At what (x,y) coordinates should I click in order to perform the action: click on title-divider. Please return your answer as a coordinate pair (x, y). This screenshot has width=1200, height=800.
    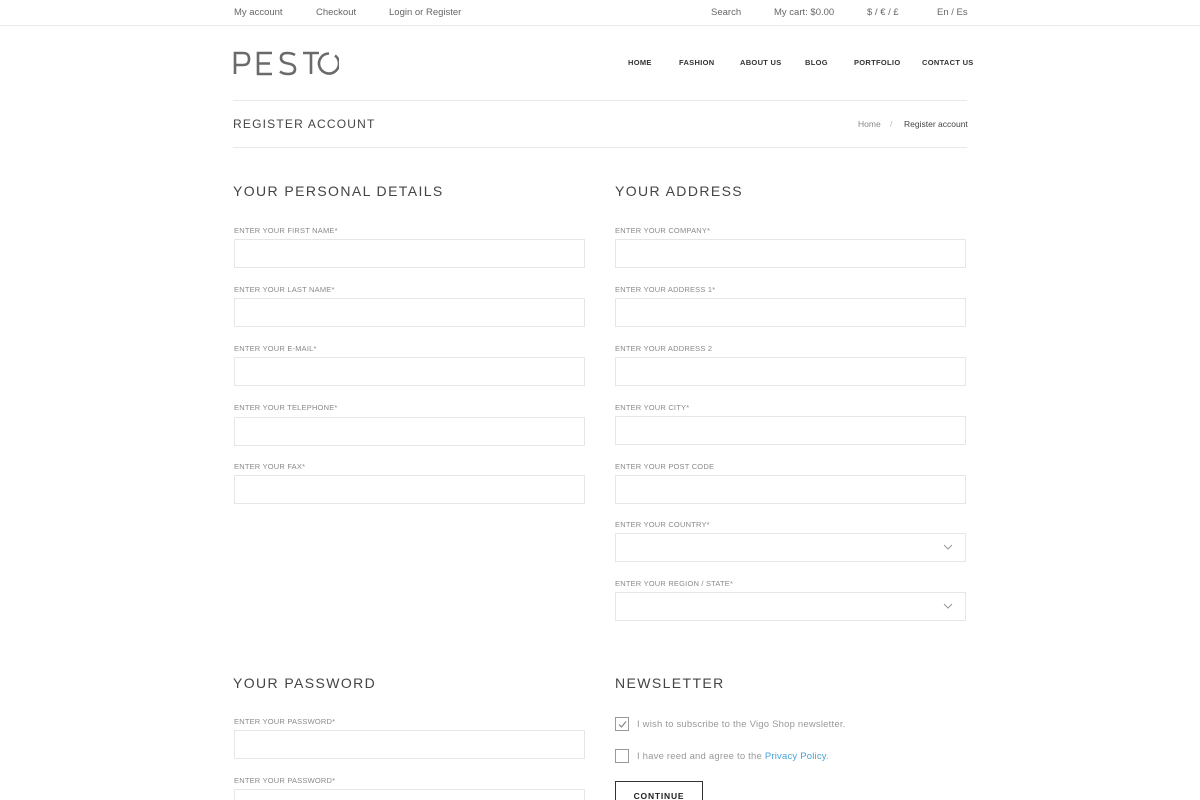
    Looking at the image, I should click on (600, 147).